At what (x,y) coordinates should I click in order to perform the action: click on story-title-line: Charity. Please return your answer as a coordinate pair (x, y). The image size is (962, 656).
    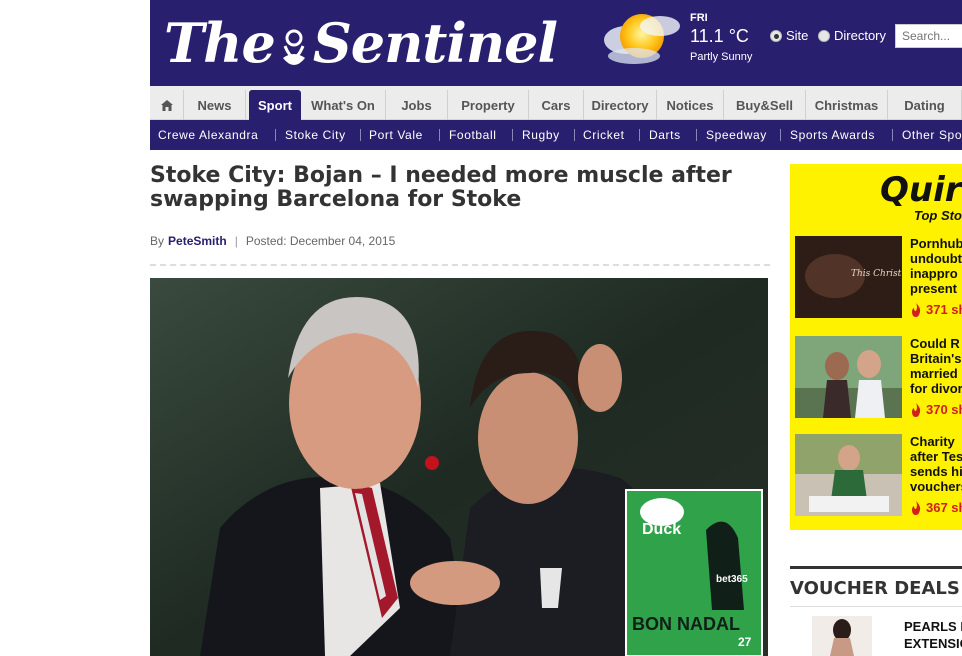
    Looking at the image, I should click on (932, 441).